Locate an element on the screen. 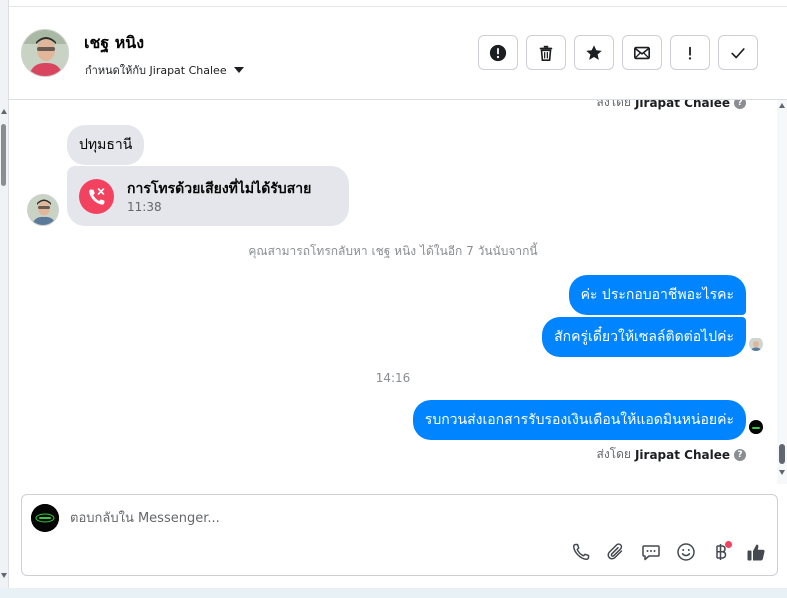 This screenshot has height=598, width=787. trash-icon is located at coordinates (546, 53).